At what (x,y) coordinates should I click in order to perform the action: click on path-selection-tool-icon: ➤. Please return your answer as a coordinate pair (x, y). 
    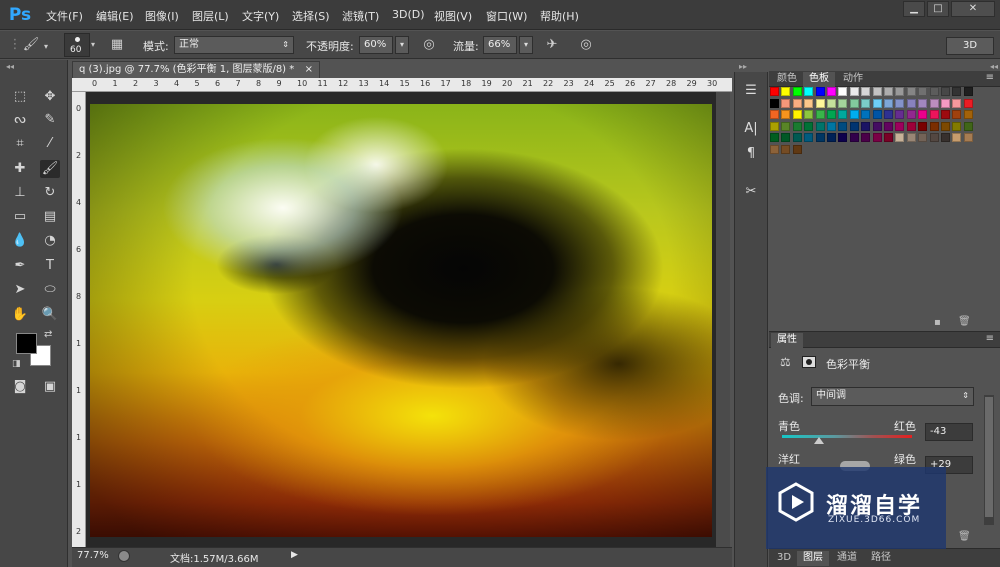
    Looking at the image, I should click on (20, 290).